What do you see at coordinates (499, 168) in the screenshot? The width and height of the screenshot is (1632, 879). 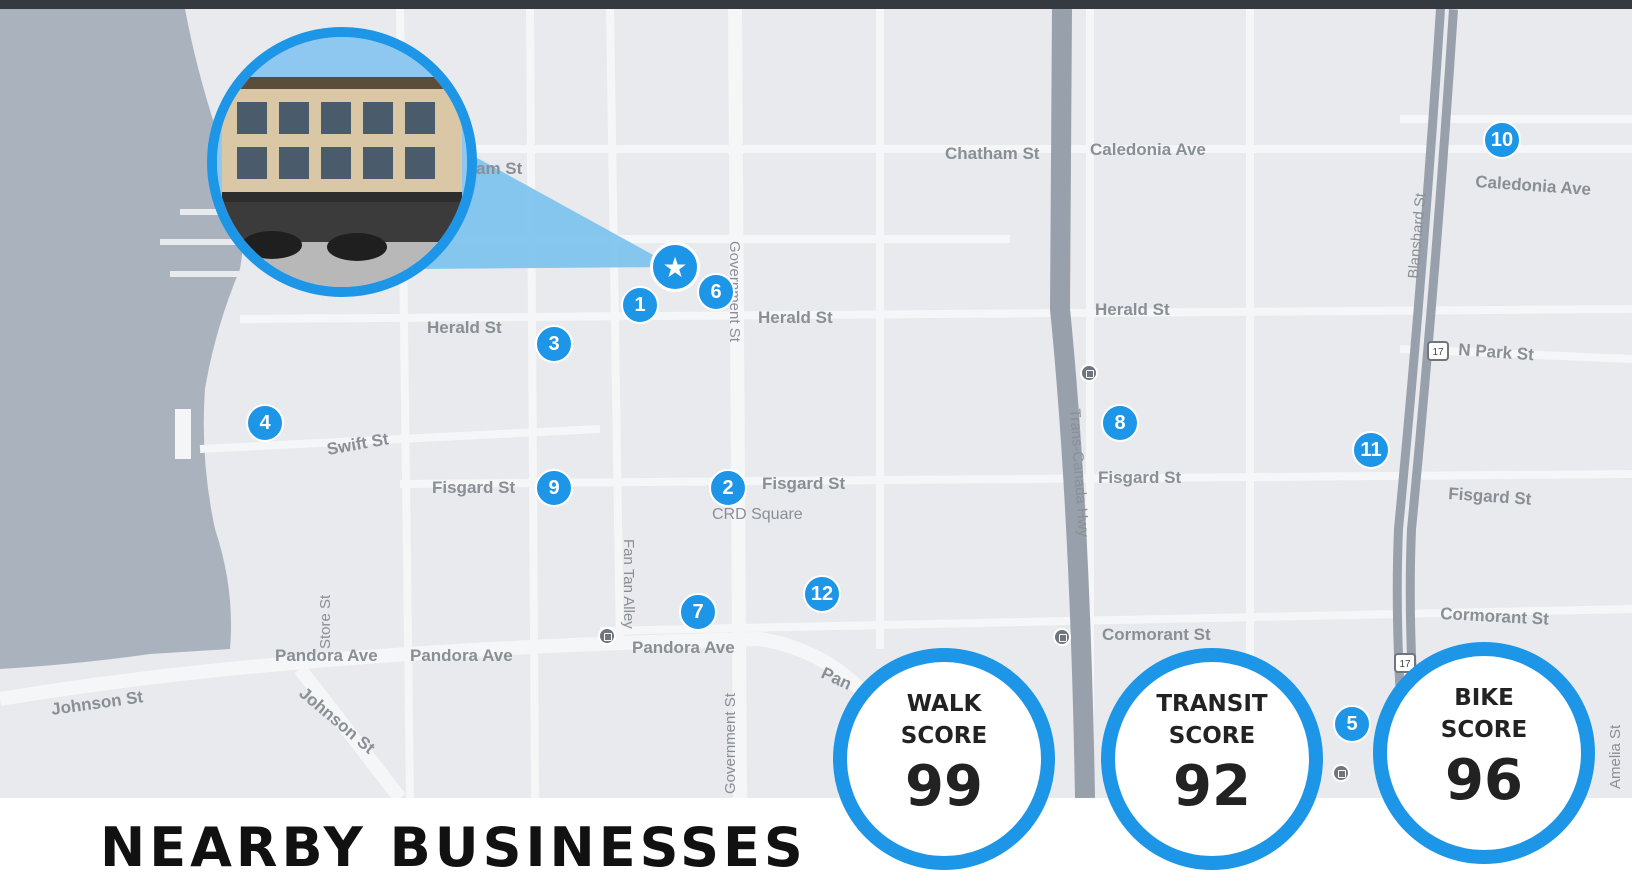 I see `street-label: am St` at bounding box center [499, 168].